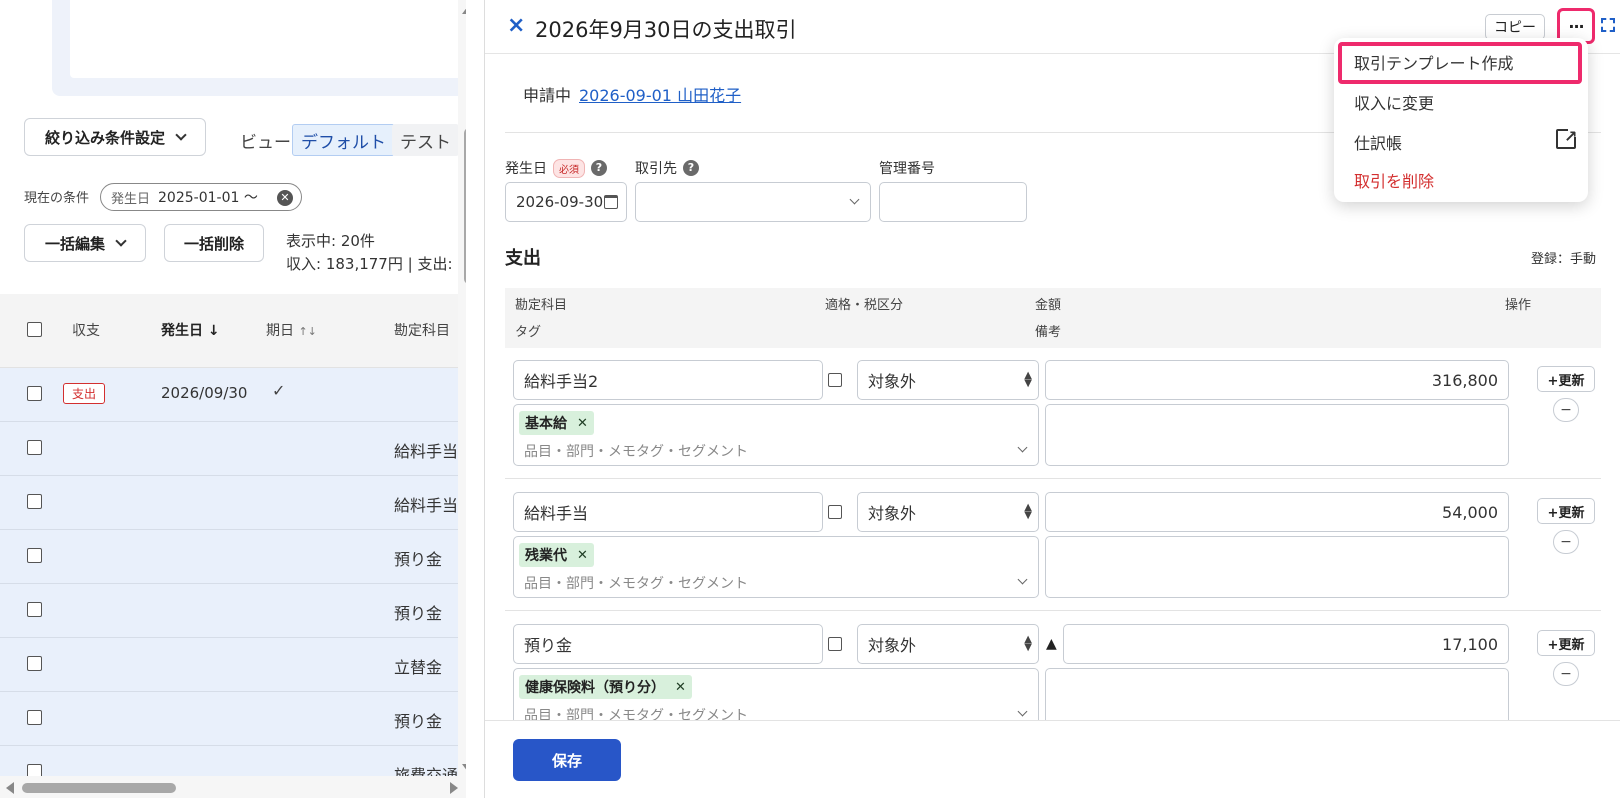 The height and width of the screenshot is (798, 1620). Describe the element at coordinates (1048, 332) in the screenshot. I see `header-memo: 備考` at that location.